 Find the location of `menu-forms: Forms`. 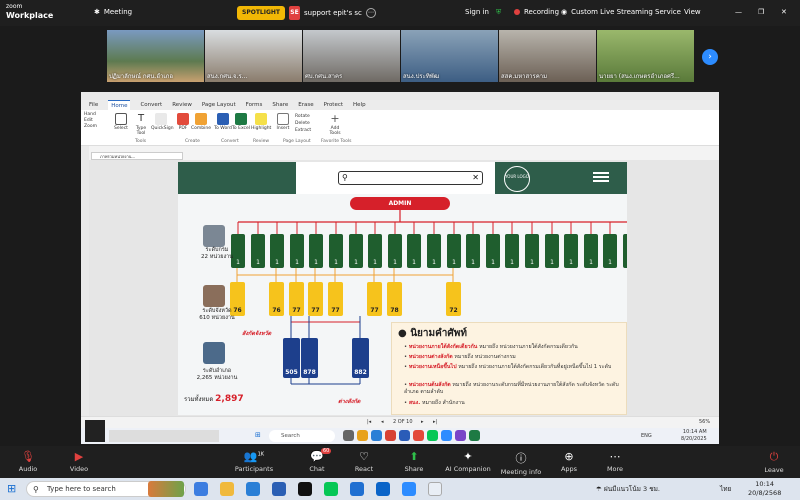

menu-forms: Forms is located at coordinates (254, 105).